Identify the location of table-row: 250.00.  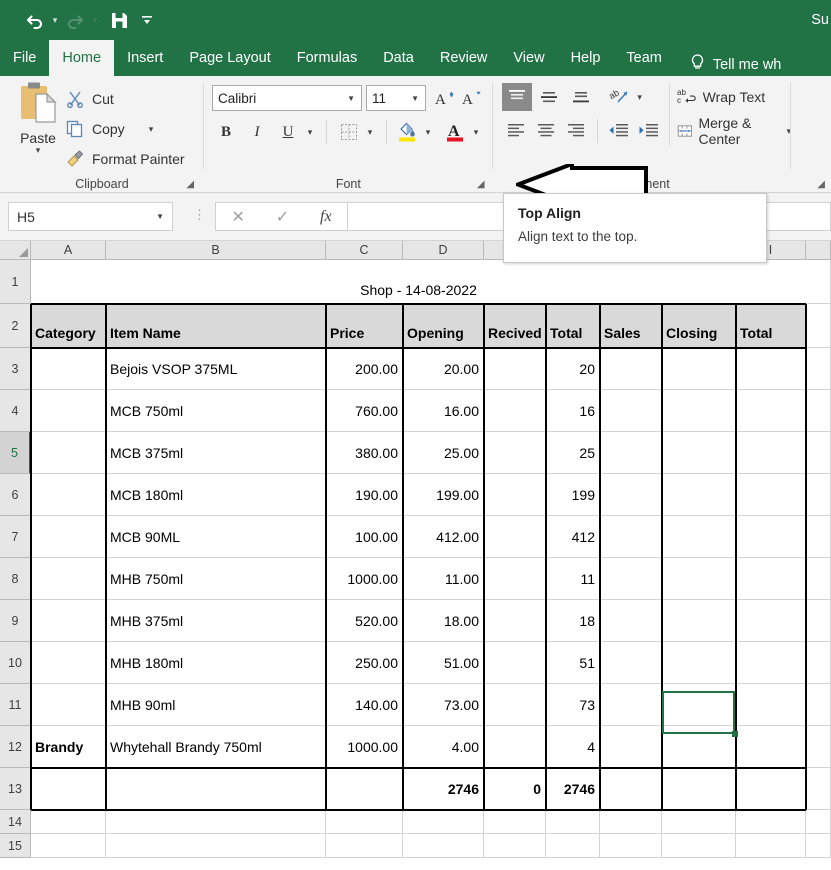
(364, 663).